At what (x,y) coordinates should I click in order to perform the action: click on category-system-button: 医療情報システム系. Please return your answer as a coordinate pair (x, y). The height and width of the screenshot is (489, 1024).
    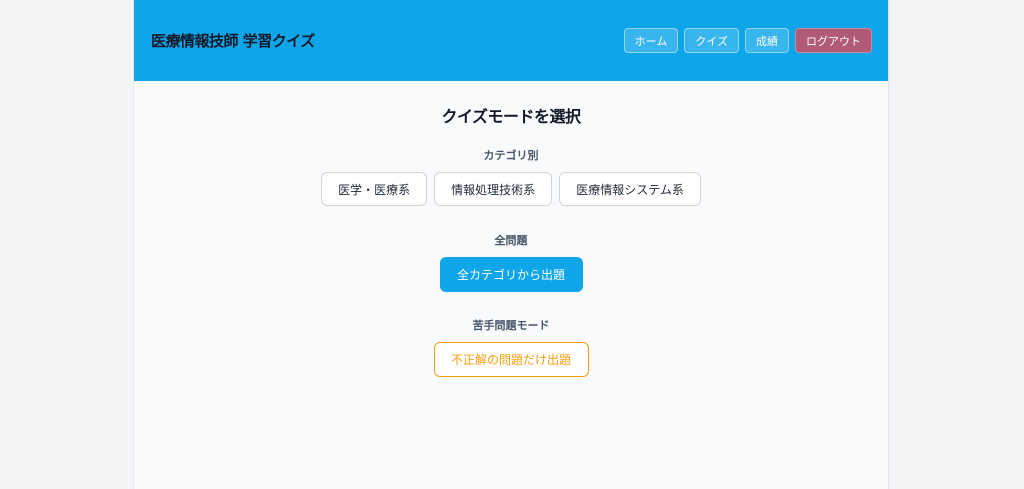
    Looking at the image, I should click on (630, 189).